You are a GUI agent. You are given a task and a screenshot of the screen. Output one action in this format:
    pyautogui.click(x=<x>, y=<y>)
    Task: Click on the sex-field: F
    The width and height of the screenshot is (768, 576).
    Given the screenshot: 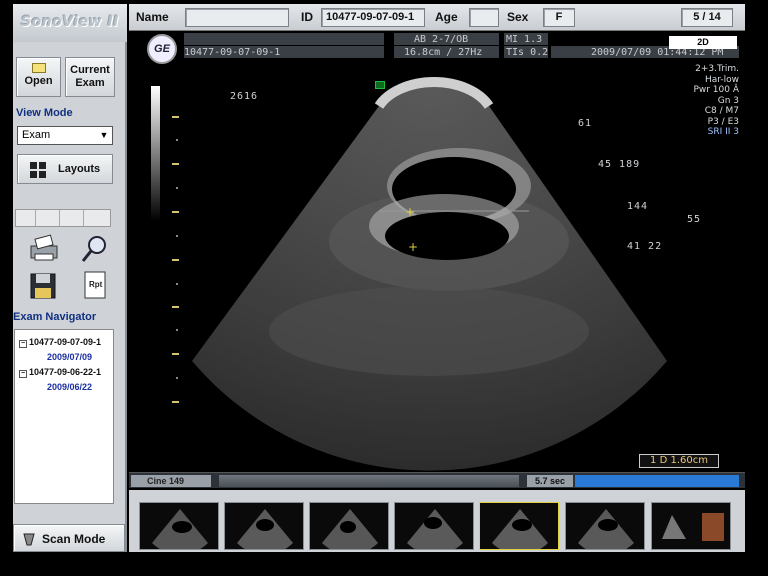 What is the action you would take?
    pyautogui.click(x=559, y=17)
    